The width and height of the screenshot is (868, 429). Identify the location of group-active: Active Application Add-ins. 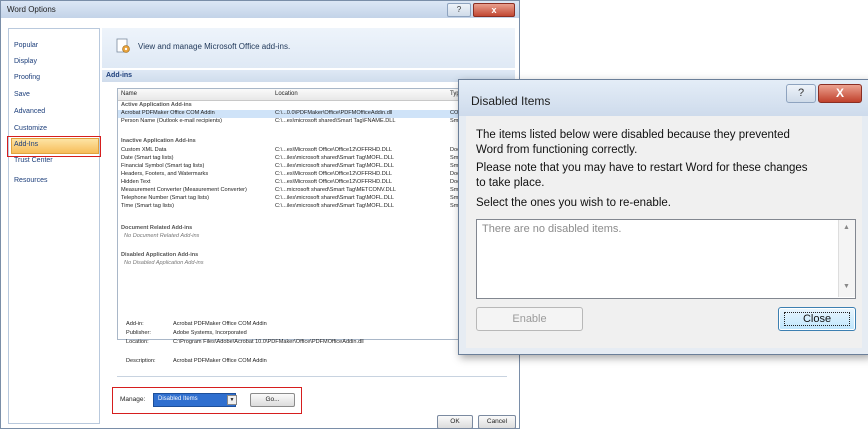
(156, 105).